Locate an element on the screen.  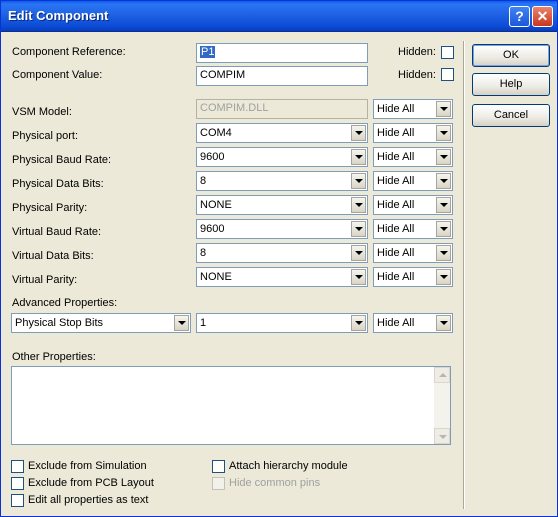
other-properties-textarea is located at coordinates (231, 405).